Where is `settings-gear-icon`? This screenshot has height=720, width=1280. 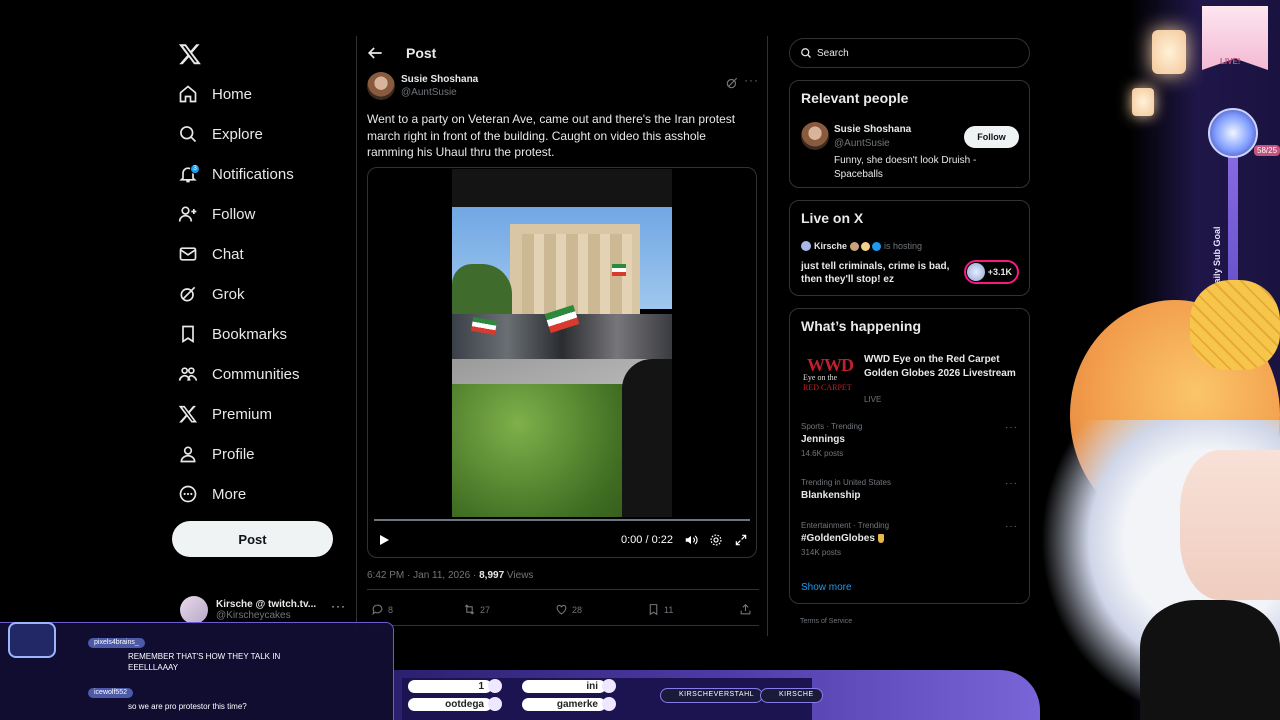
settings-gear-icon is located at coordinates (716, 540).